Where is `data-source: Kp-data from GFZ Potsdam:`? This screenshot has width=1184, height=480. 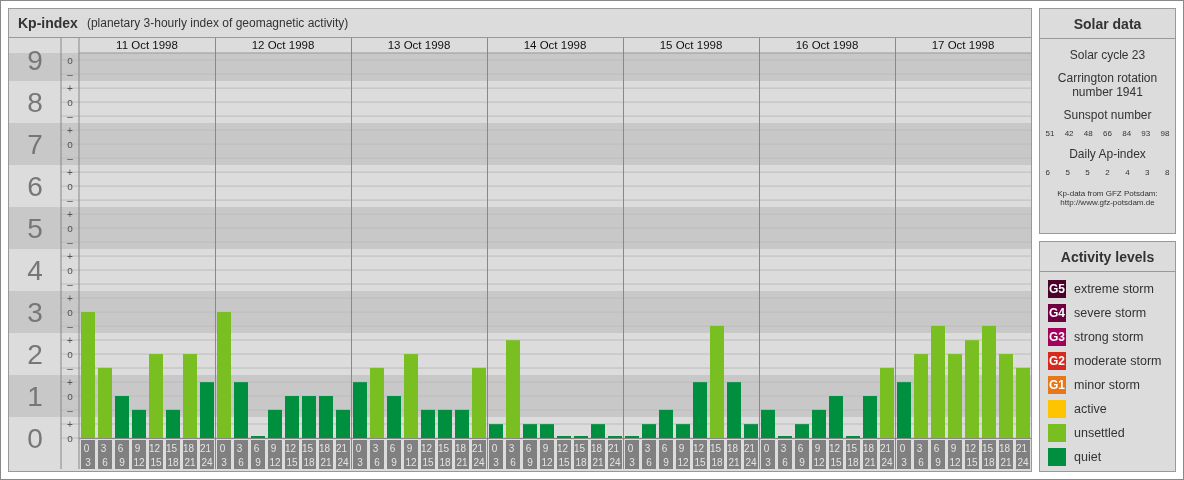
data-source: Kp-data from GFZ Potsdam: is located at coordinates (1107, 193).